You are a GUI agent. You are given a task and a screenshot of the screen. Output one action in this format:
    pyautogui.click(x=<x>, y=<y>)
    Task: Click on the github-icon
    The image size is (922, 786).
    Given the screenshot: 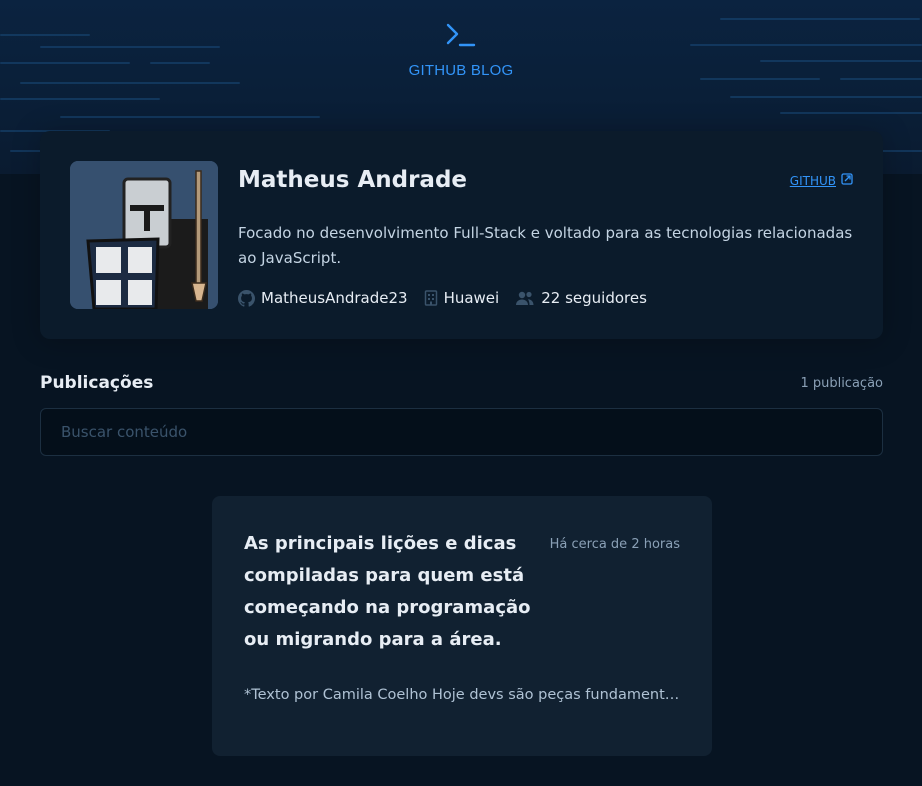 What is the action you would take?
    pyautogui.click(x=246, y=298)
    